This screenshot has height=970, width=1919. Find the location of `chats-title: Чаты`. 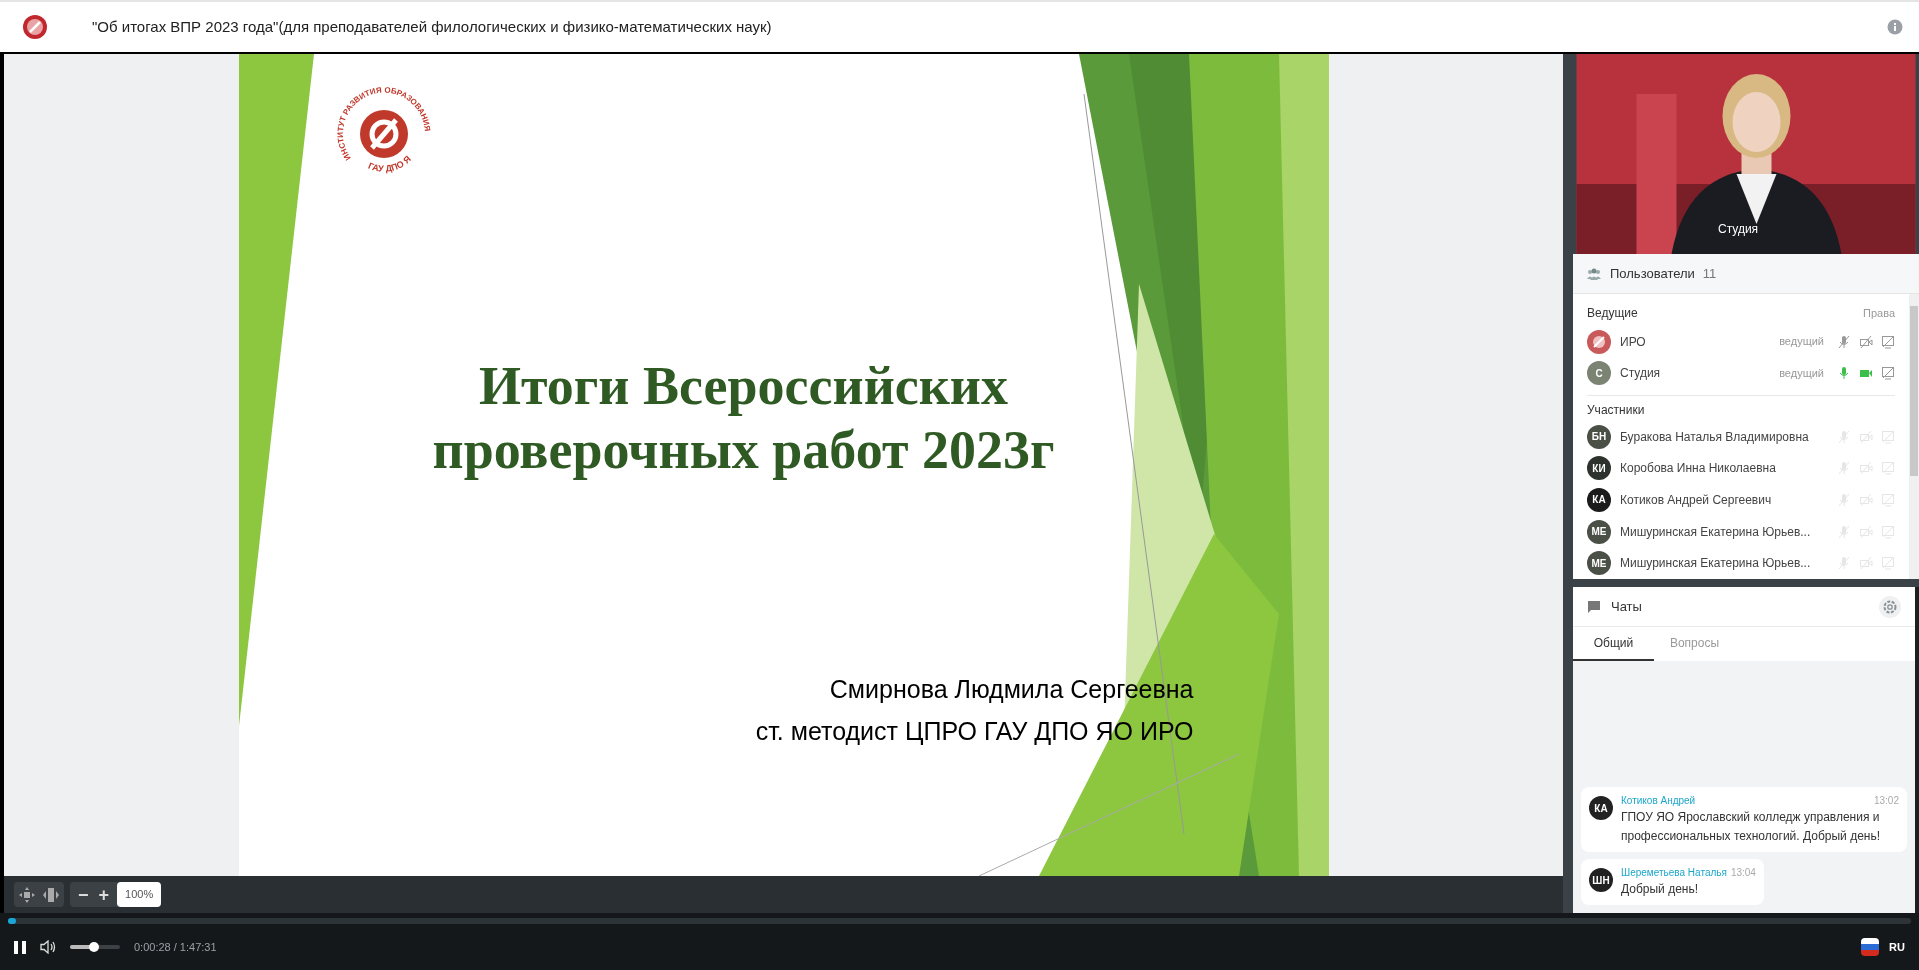

chats-title: Чаты is located at coordinates (1627, 606).